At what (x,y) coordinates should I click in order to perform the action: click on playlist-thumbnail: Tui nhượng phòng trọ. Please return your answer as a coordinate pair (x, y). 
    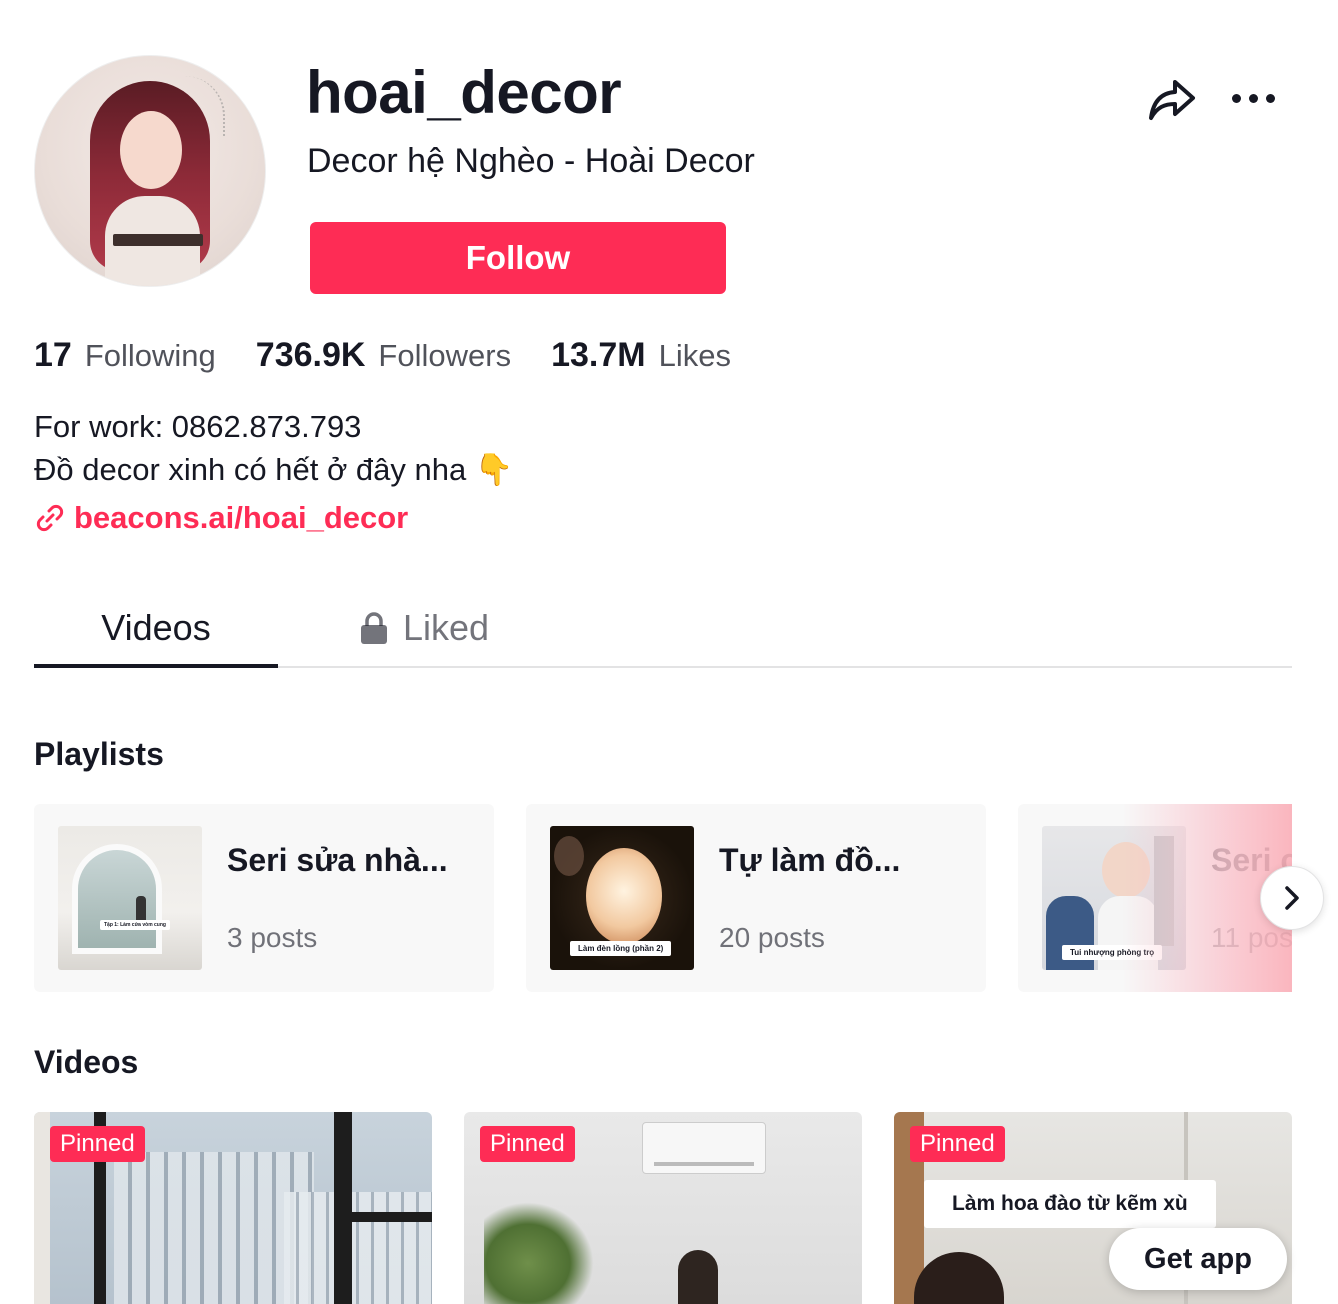
    Looking at the image, I should click on (1114, 898).